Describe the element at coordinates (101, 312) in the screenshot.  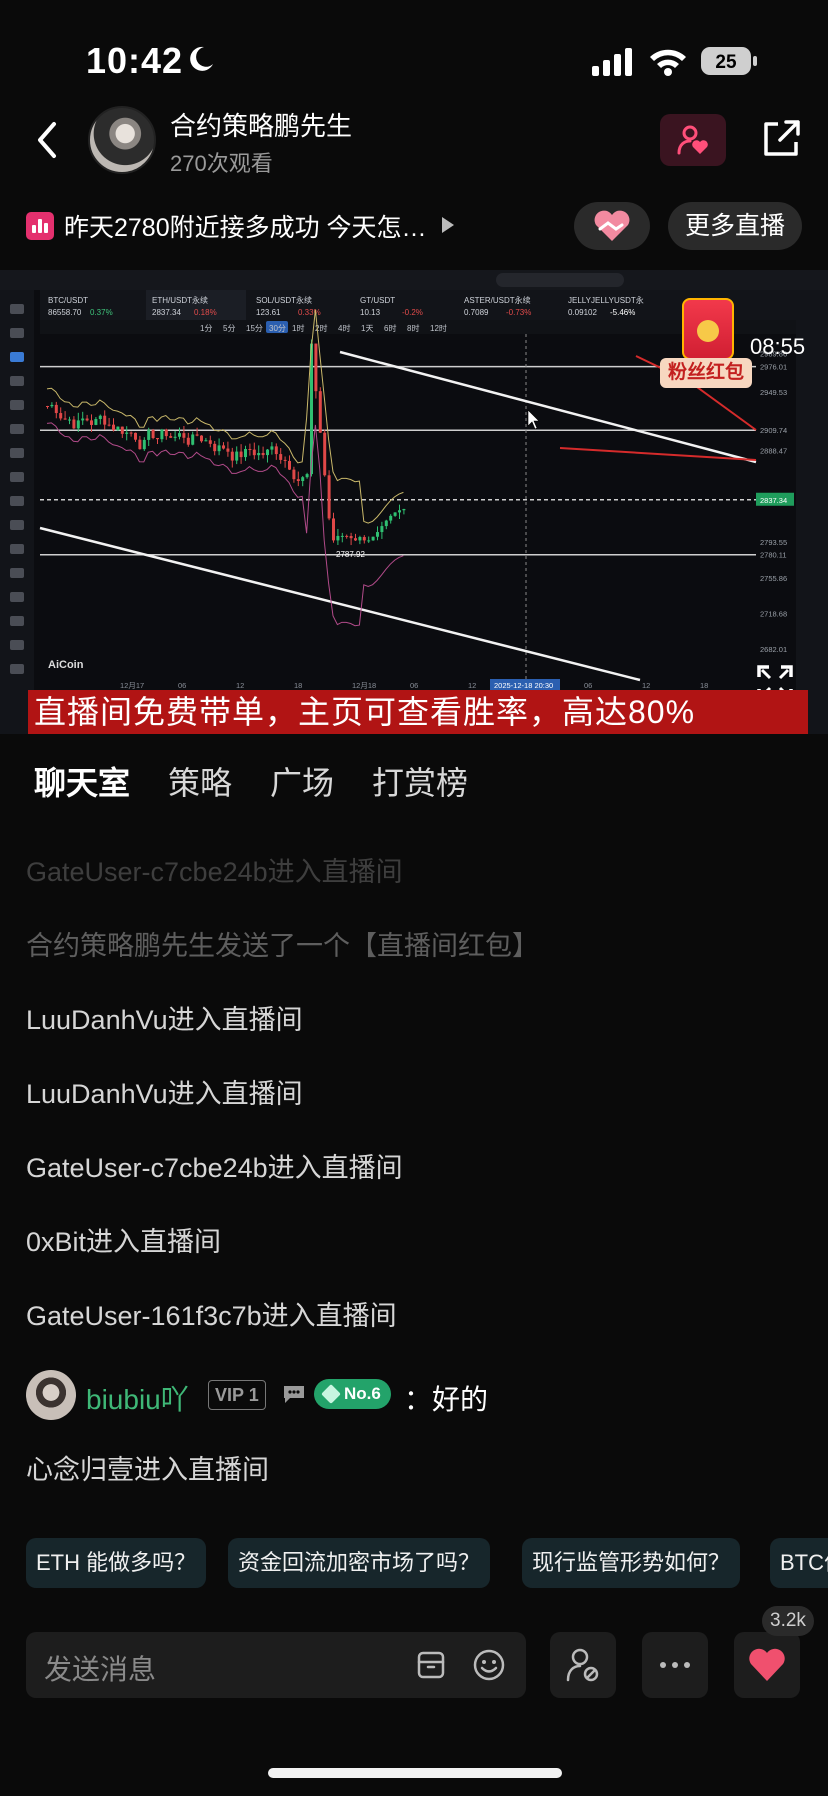
I see `ticker-change: 0.37%` at that location.